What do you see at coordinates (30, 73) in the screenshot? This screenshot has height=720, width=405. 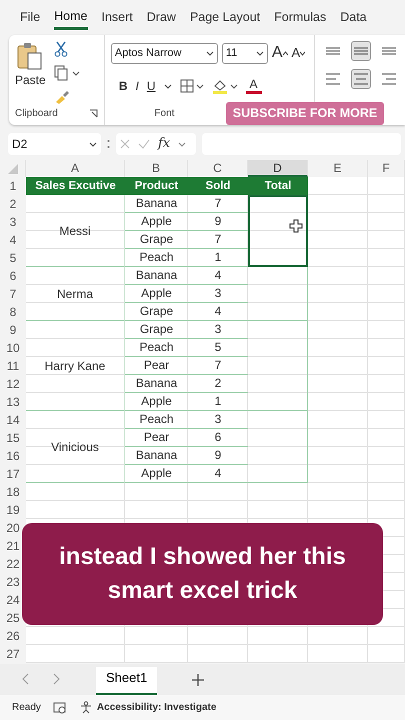 I see `paste-button: Paste` at bounding box center [30, 73].